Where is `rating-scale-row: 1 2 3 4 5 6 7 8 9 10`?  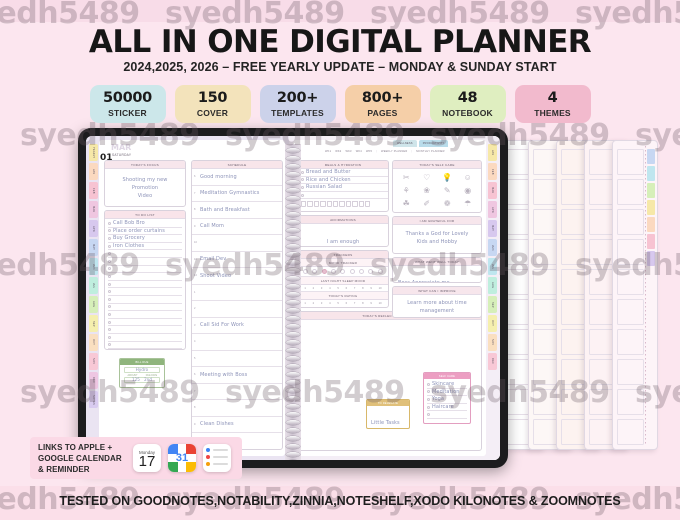
rating-scale-row: 1 2 3 4 5 6 7 8 9 10 is located at coordinates (343, 303).